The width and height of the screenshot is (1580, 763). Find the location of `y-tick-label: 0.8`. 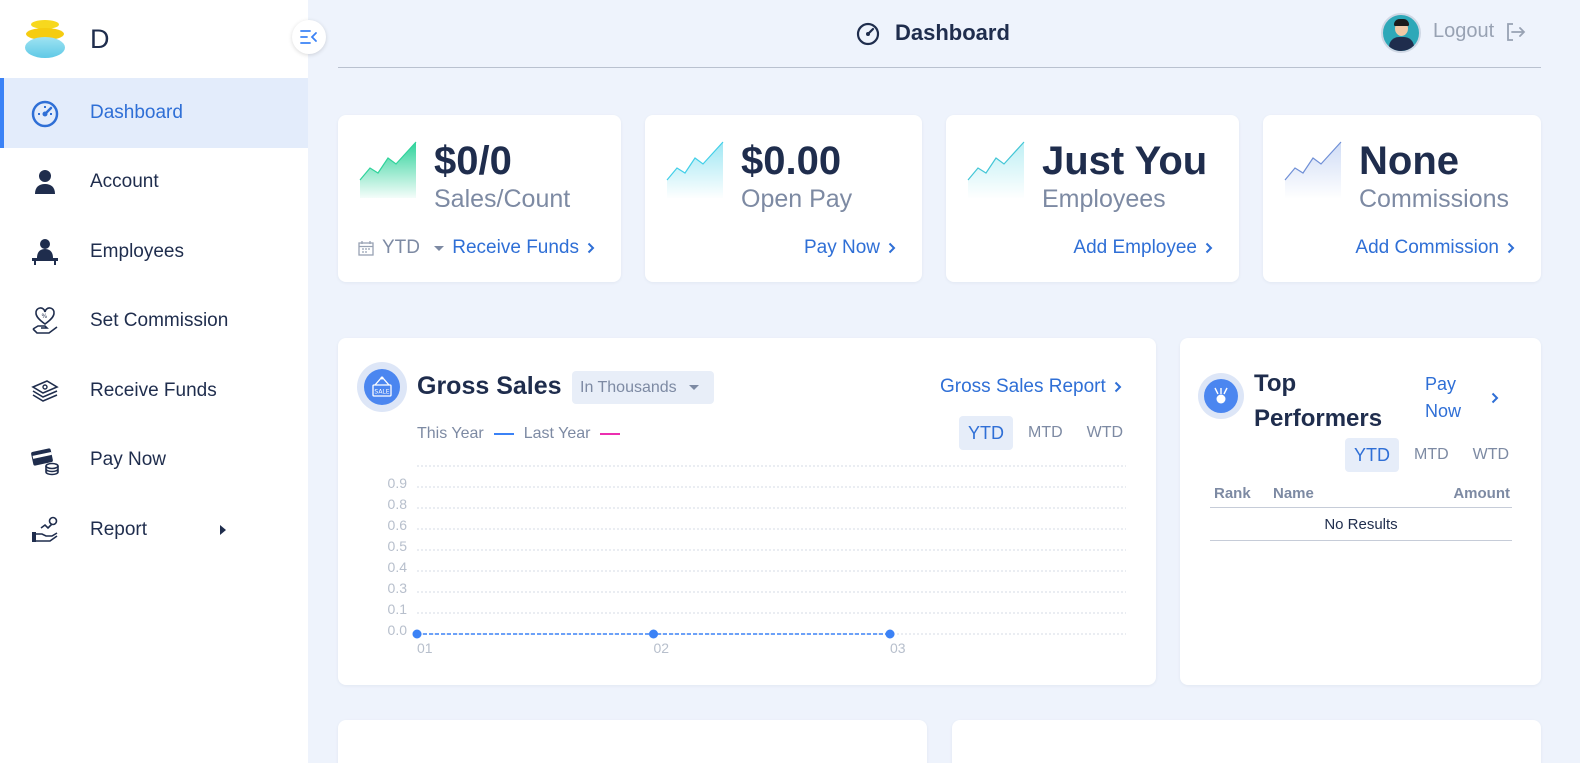

y-tick-label: 0.8 is located at coordinates (398, 504).